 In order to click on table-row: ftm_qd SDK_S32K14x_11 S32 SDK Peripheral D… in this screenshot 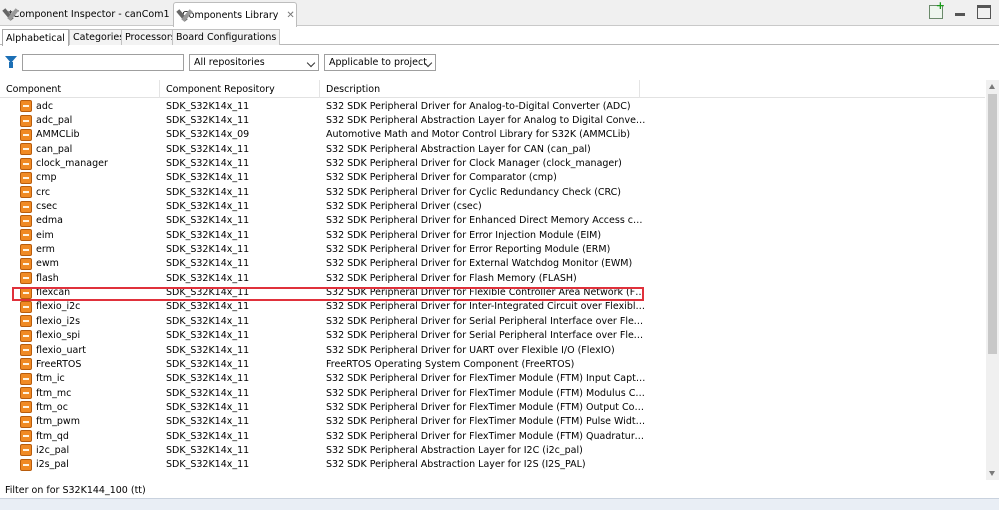, I will do `click(492, 436)`.